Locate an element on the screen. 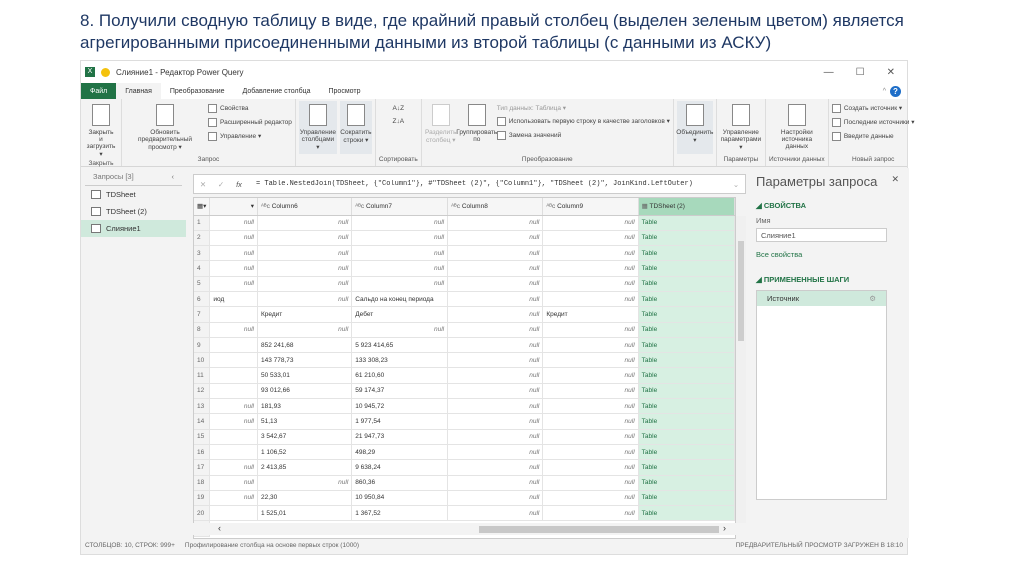 This screenshot has width=1024, height=574. table-cell: Дебет is located at coordinates (400, 314).